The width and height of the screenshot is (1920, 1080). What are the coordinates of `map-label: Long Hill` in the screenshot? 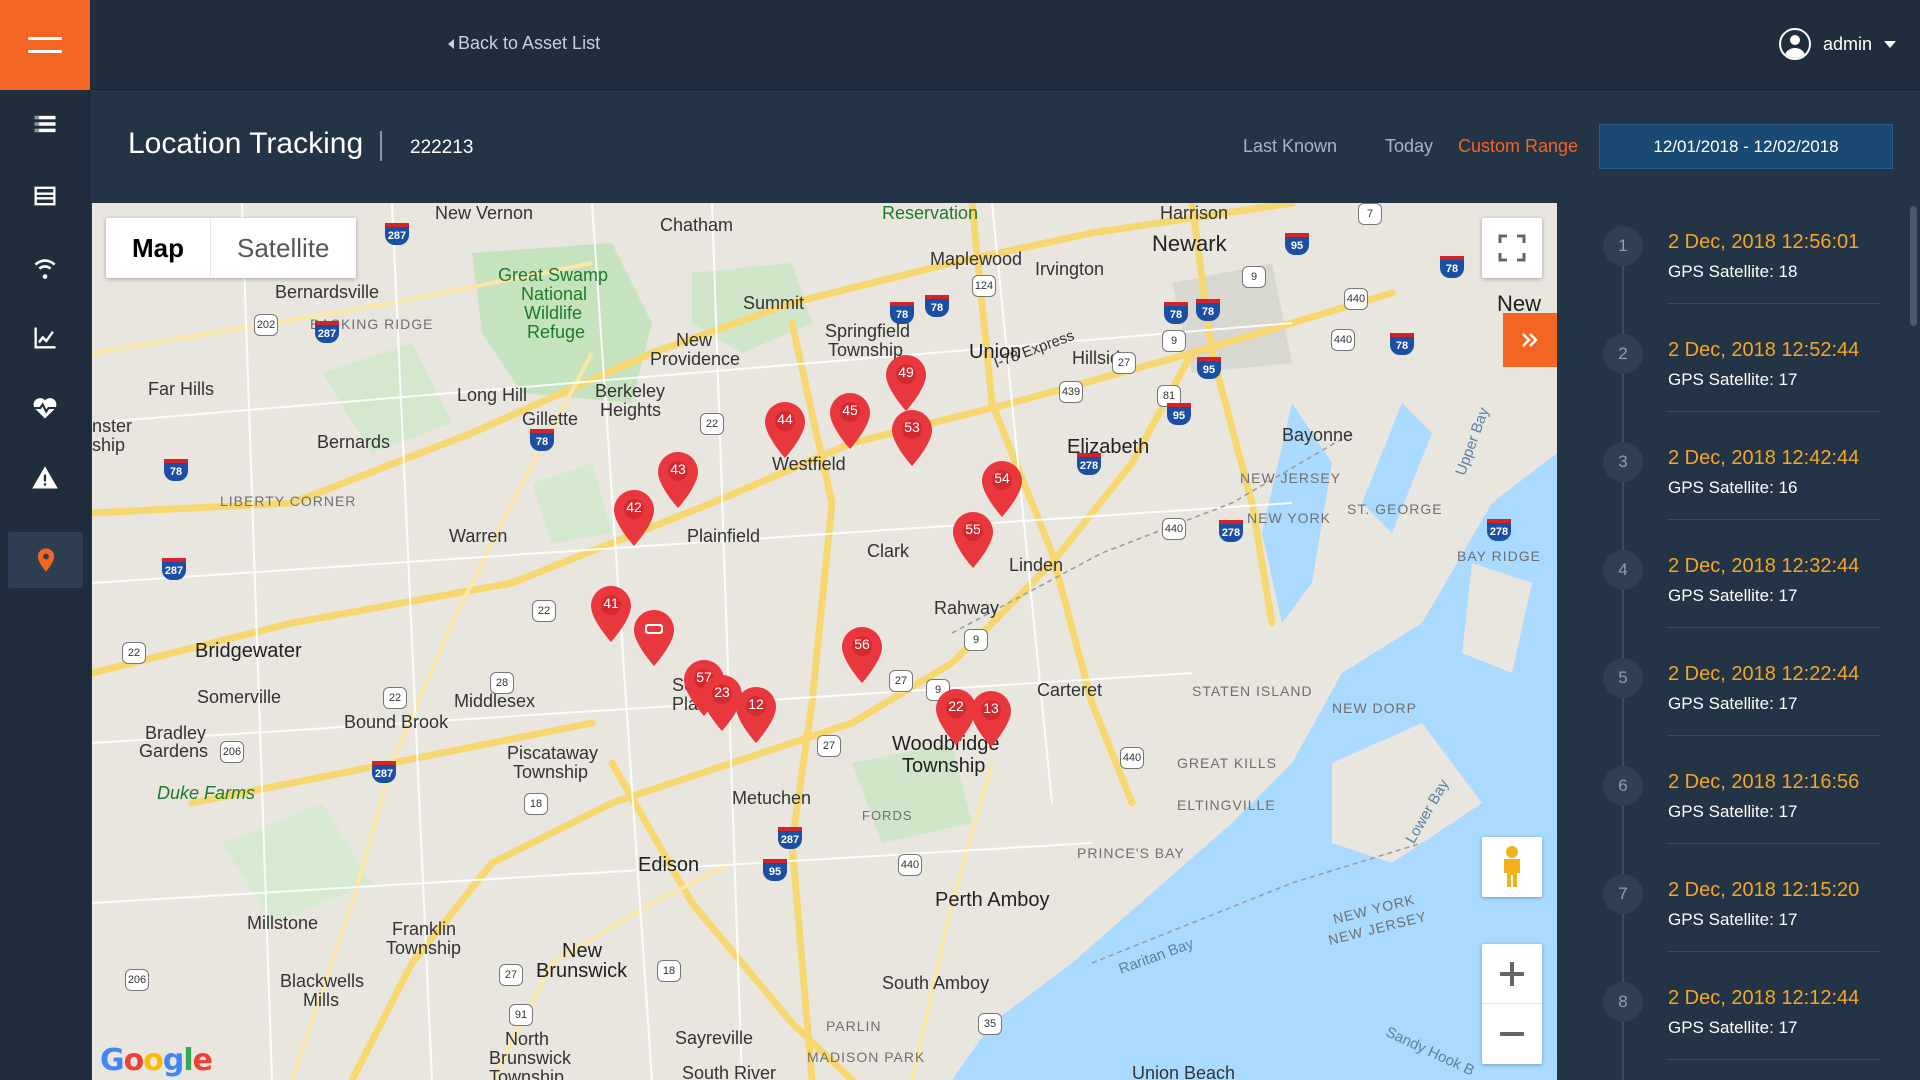 It's located at (492, 395).